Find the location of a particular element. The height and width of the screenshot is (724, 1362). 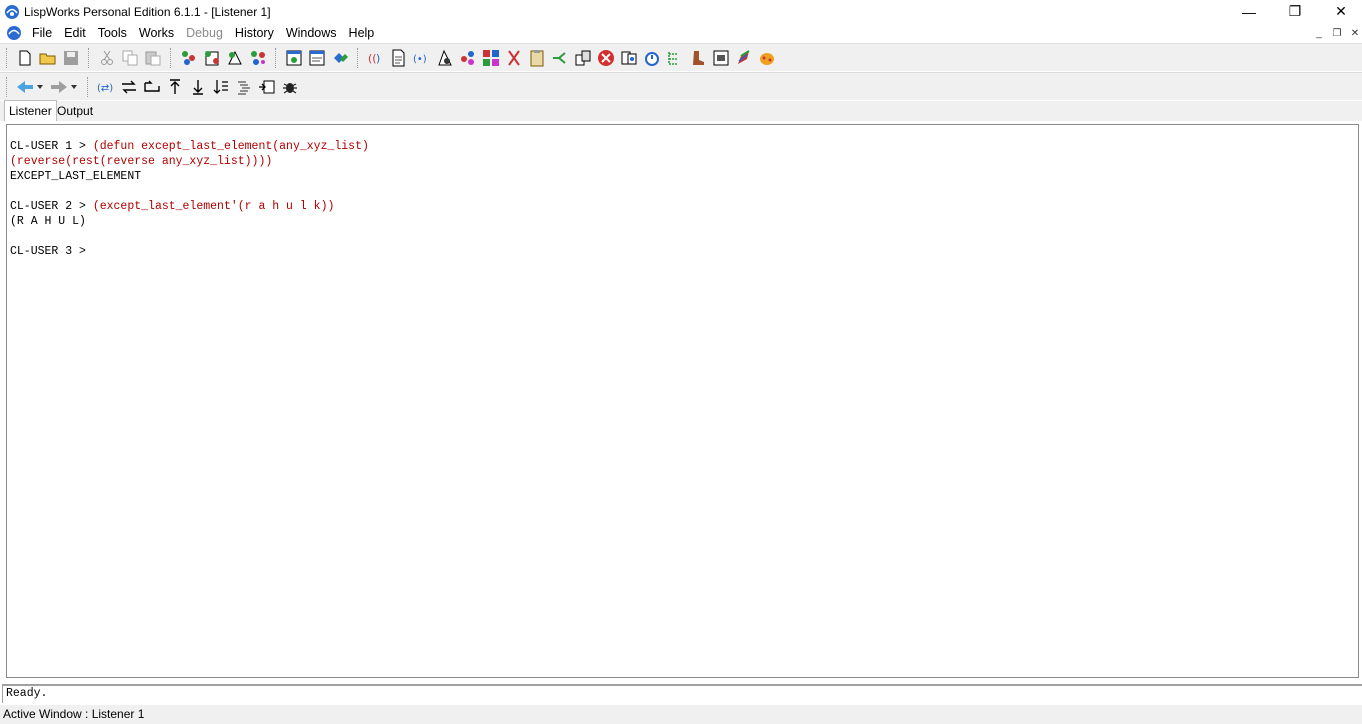

color-button is located at coordinates (743, 58).